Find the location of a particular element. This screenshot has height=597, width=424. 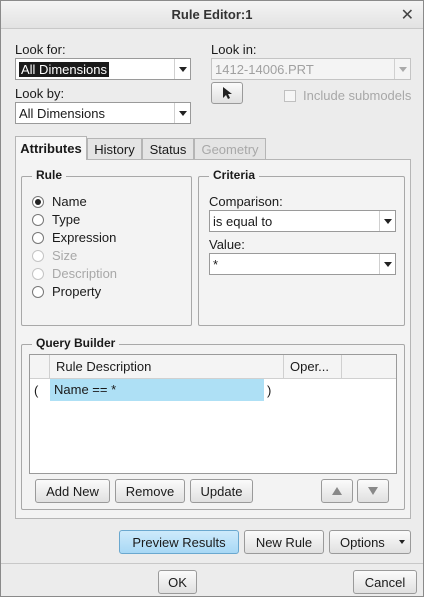

move-down-button is located at coordinates (373, 491).